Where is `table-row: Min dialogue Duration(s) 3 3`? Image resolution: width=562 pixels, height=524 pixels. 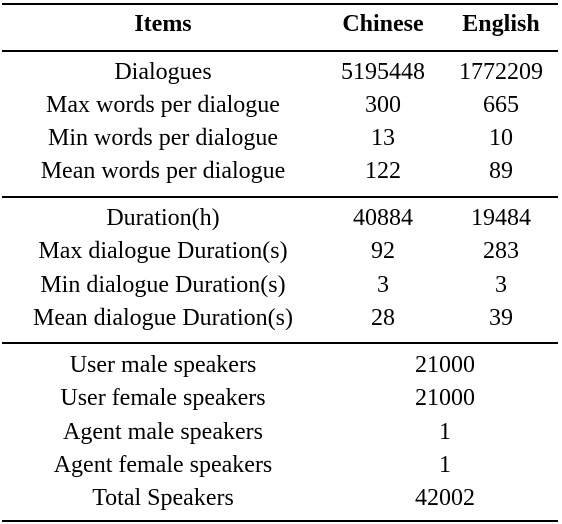
table-row: Min dialogue Duration(s) 3 3 is located at coordinates (281, 285).